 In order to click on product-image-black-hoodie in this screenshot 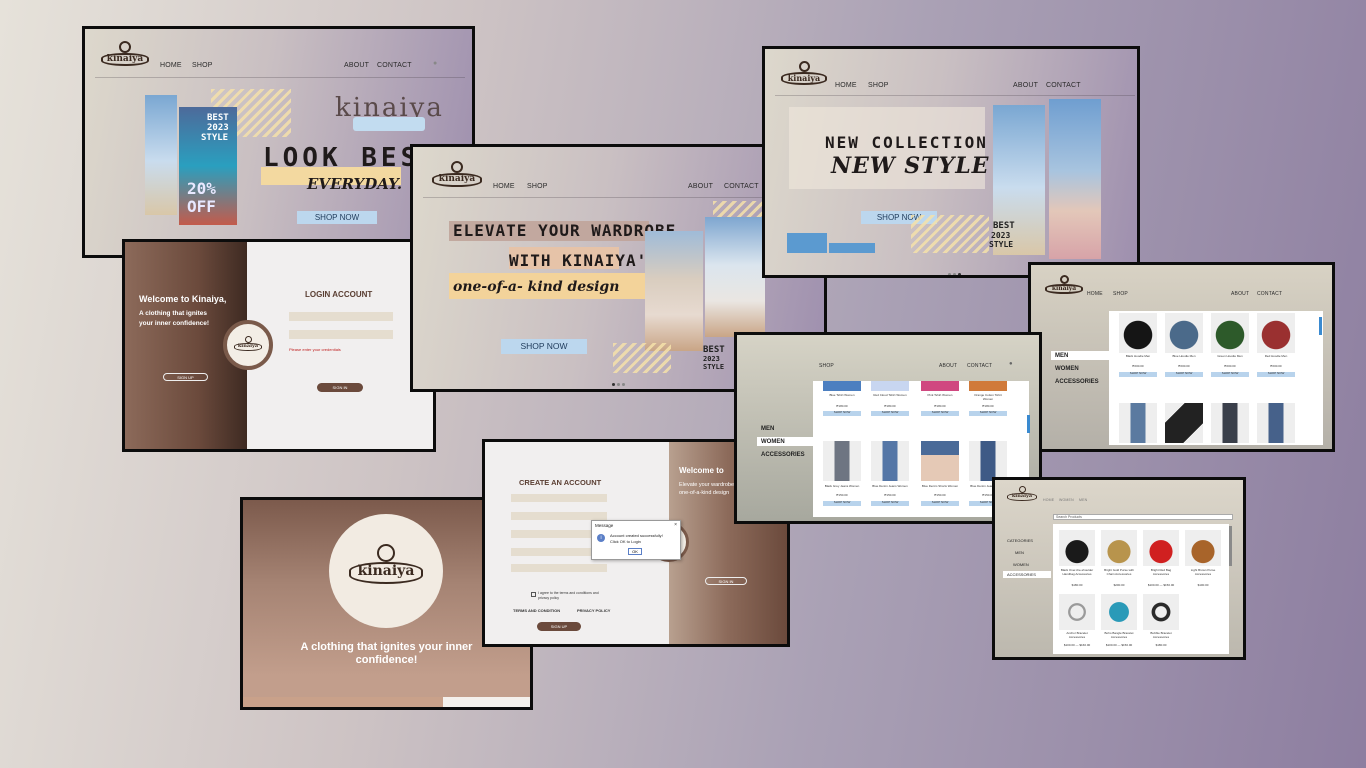, I will do `click(1138, 333)`.